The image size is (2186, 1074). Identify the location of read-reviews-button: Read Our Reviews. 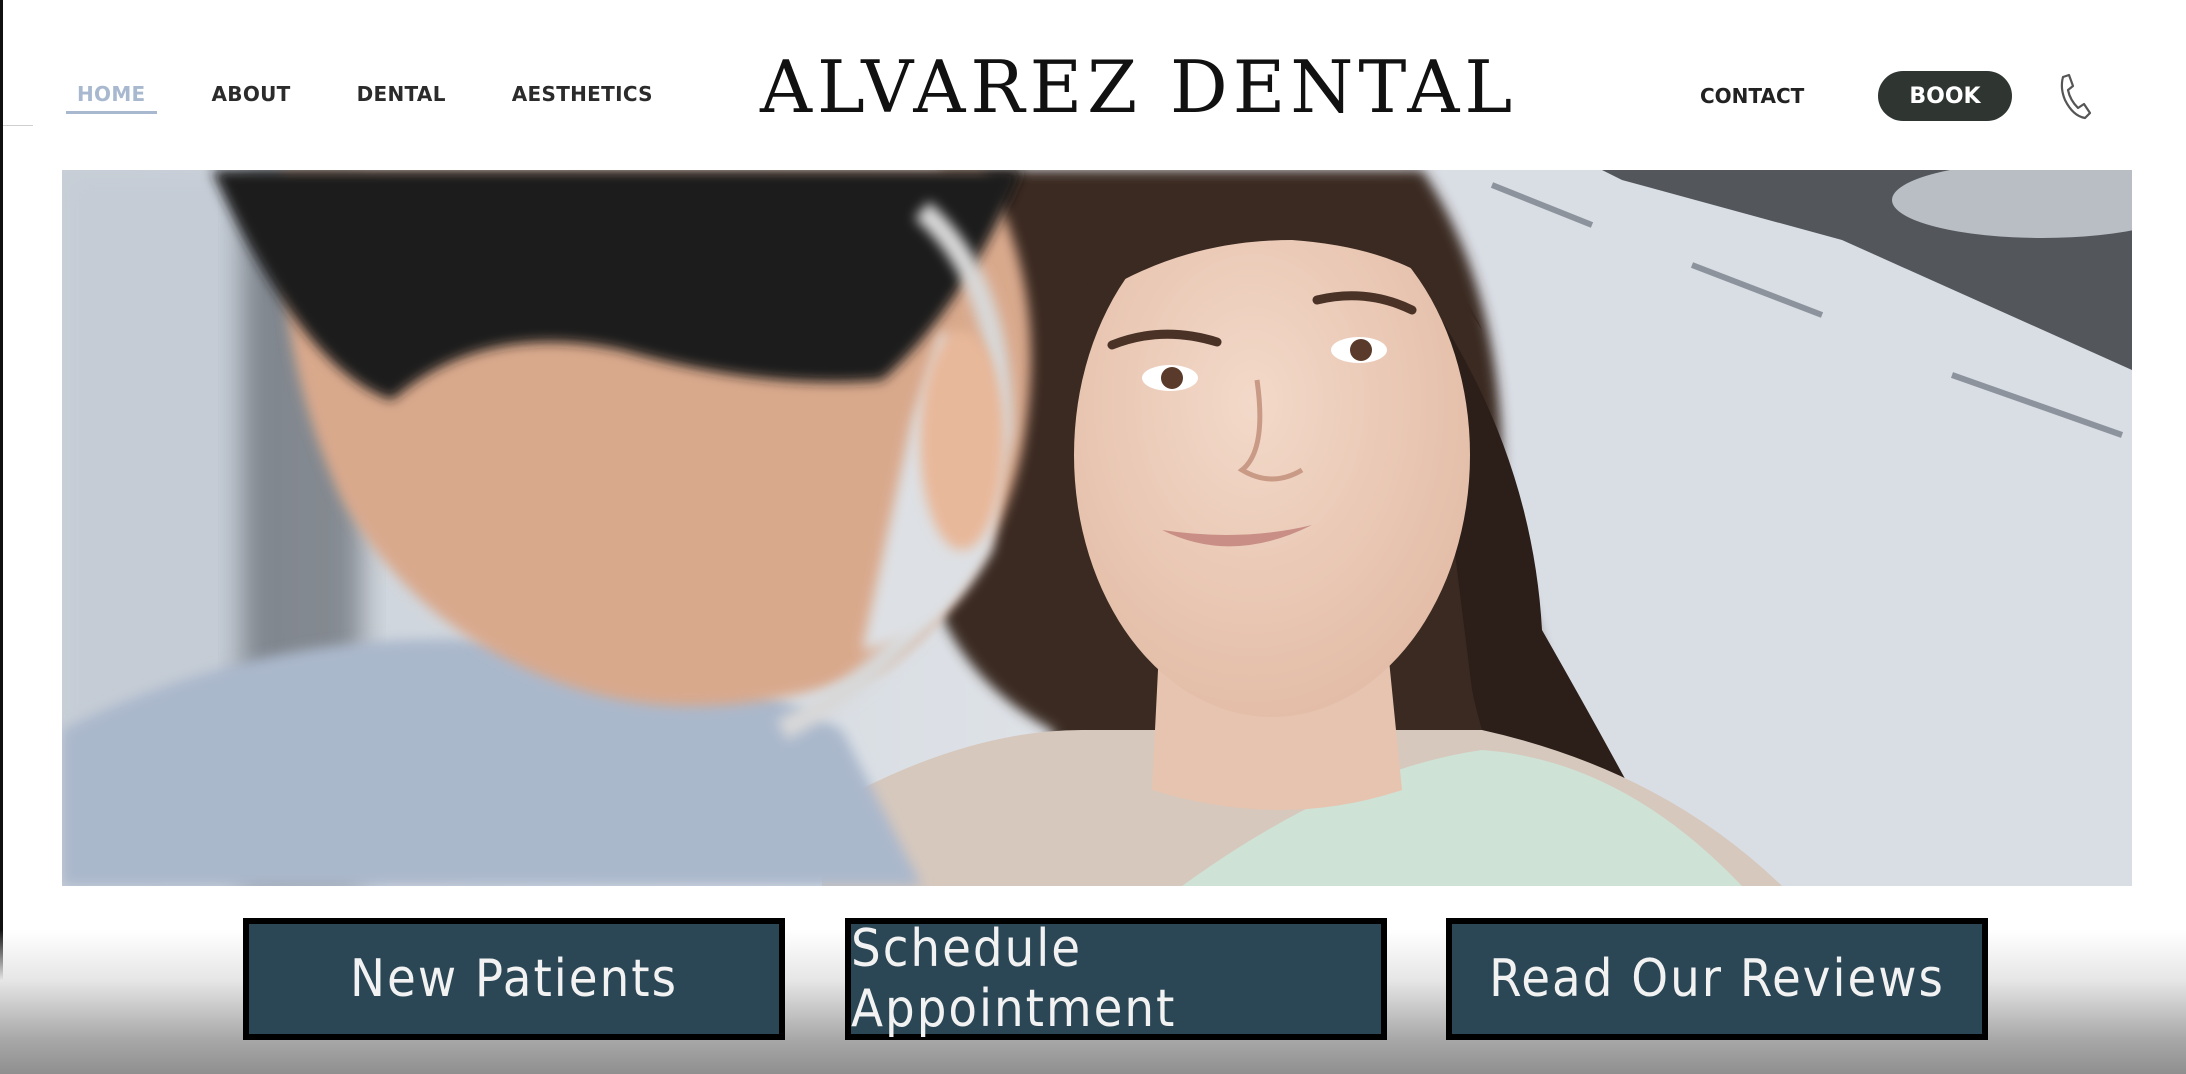
(1717, 979).